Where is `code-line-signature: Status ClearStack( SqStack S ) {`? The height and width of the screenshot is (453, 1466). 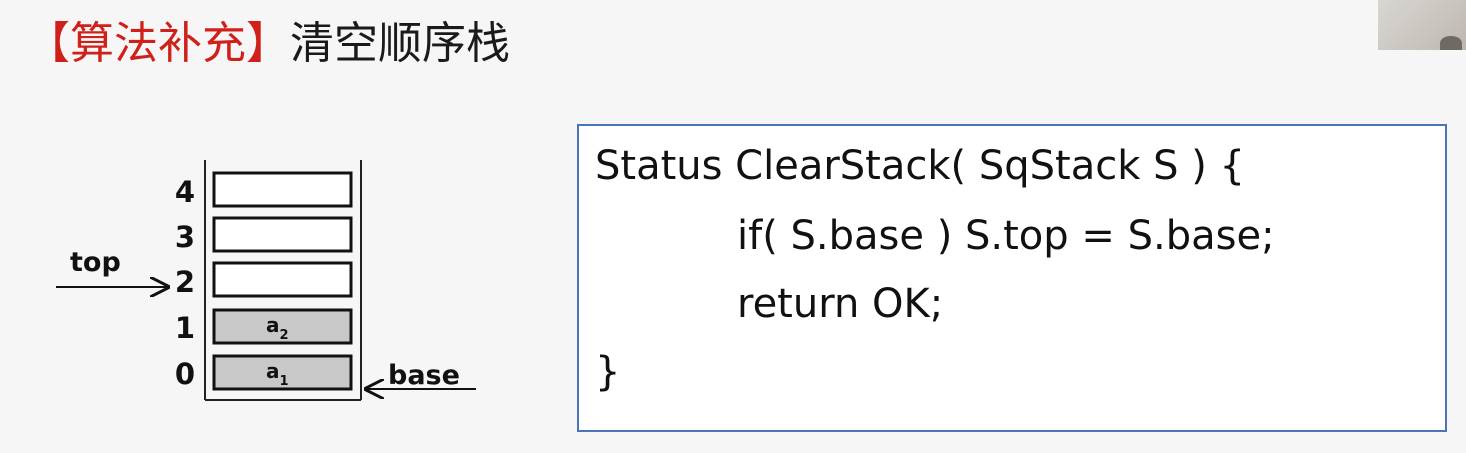 code-line-signature: Status ClearStack( SqStack S ) { is located at coordinates (920, 166).